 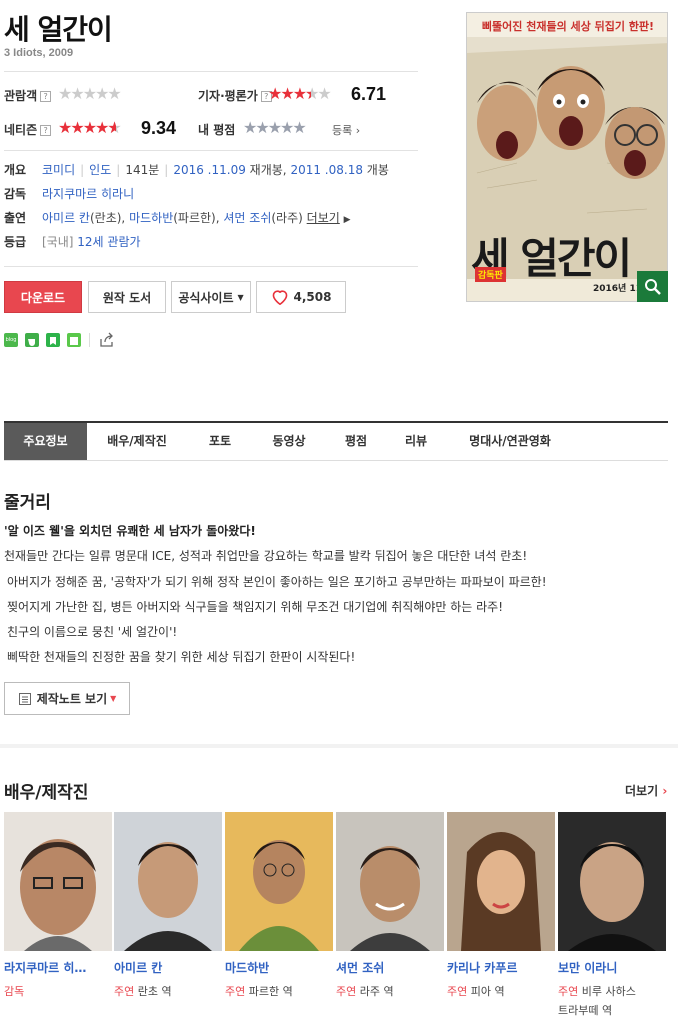 What do you see at coordinates (159, 128) in the screenshot?
I see `netizen-score: 9.34` at bounding box center [159, 128].